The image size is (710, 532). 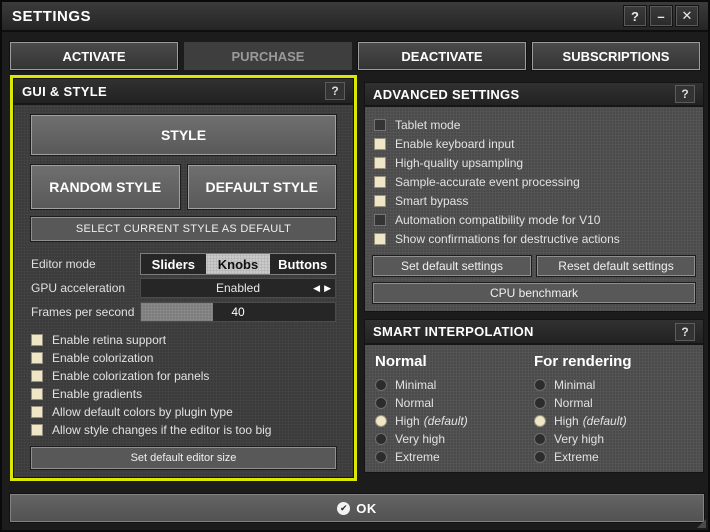 What do you see at coordinates (452, 266) in the screenshot?
I see `set-default-settings-button: Set default settings` at bounding box center [452, 266].